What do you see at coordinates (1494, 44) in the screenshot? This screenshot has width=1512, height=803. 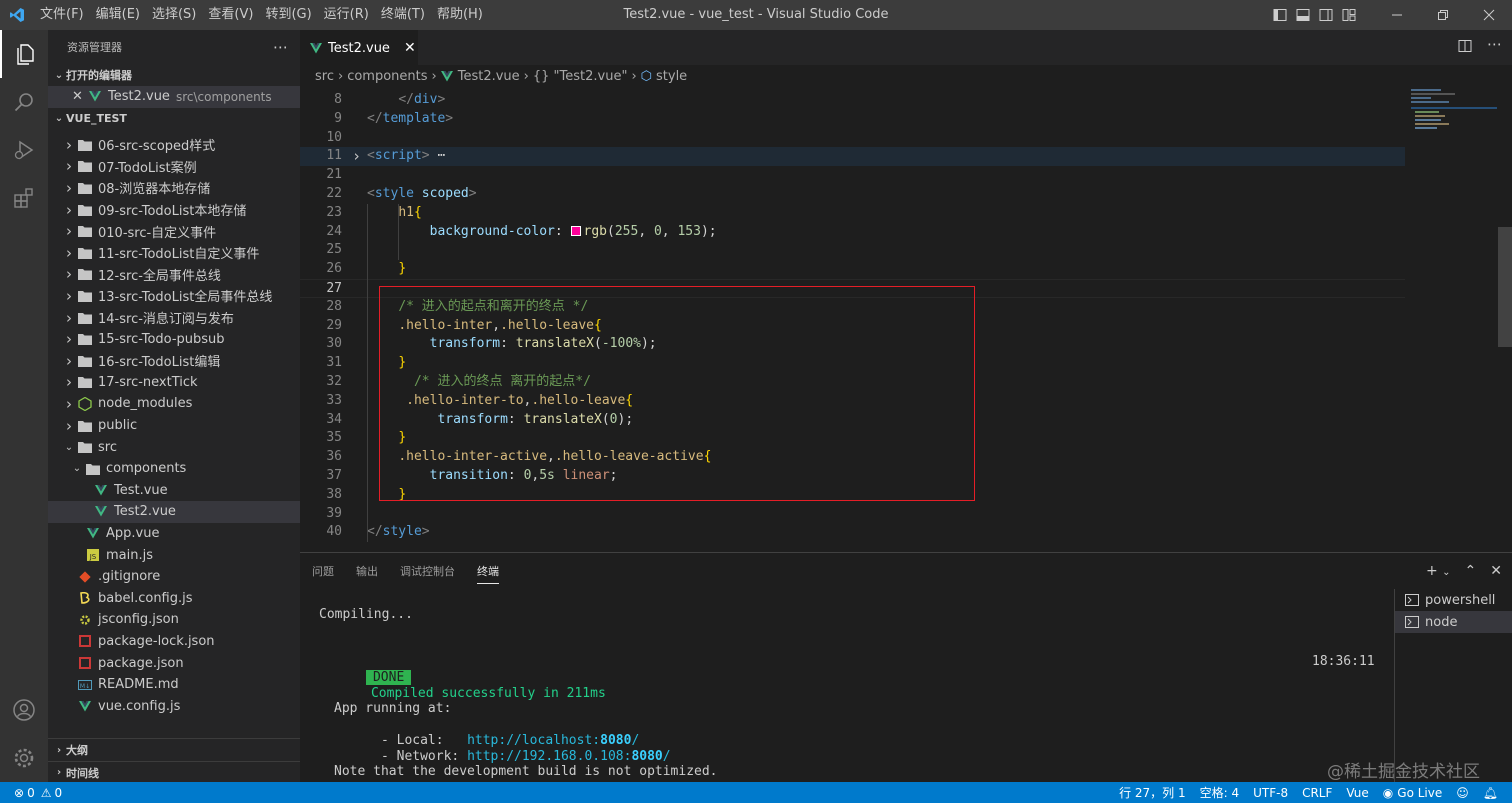 I see `editor-more-icon: ⋯` at bounding box center [1494, 44].